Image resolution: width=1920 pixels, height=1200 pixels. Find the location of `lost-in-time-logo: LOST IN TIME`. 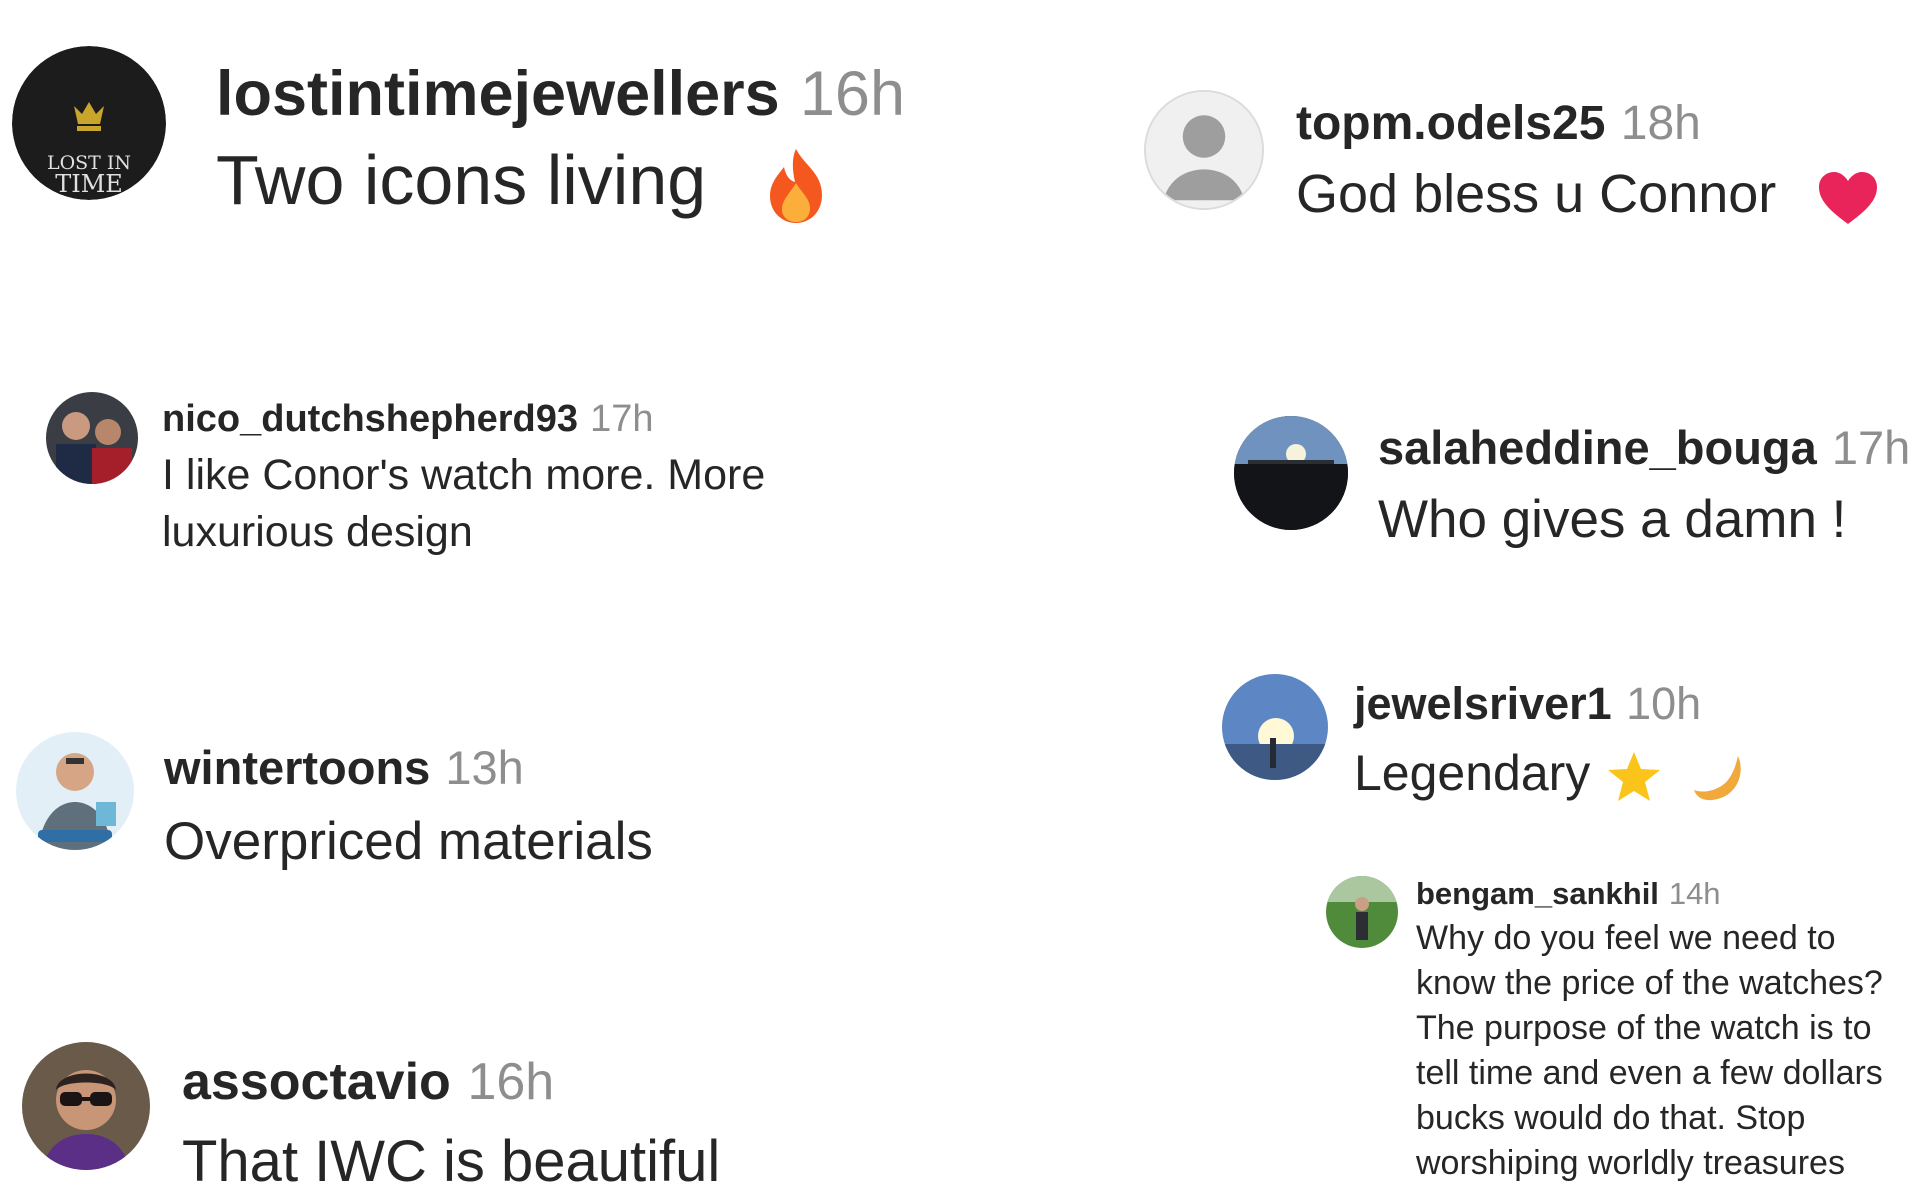

lost-in-time-logo: LOST IN TIME is located at coordinates (89, 123).